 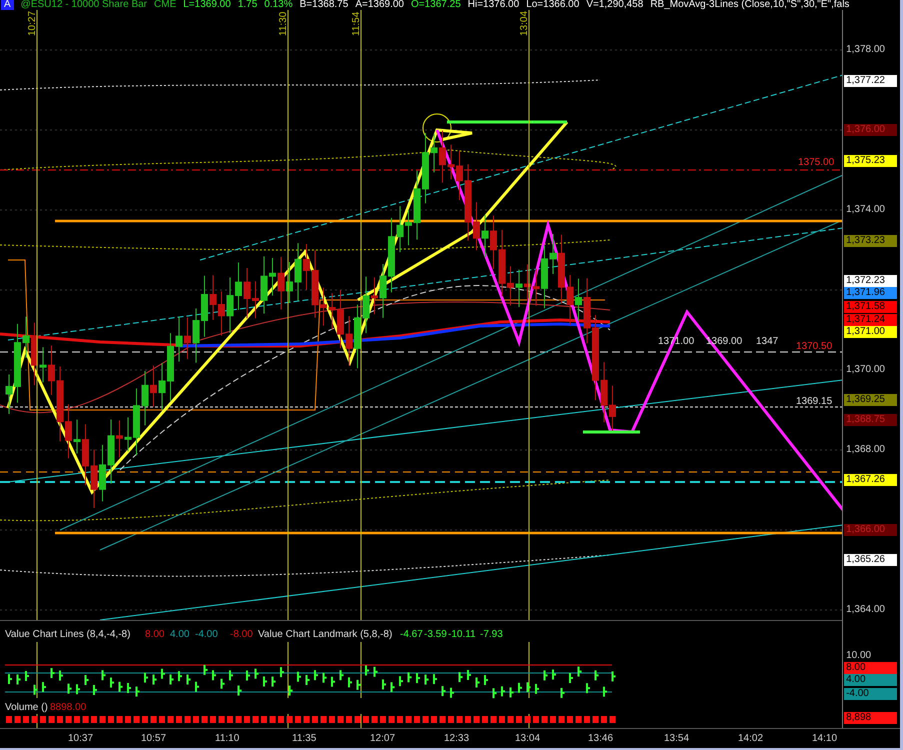 I want to click on header-quote-text: Hi=1376.00, so click(x=494, y=5).